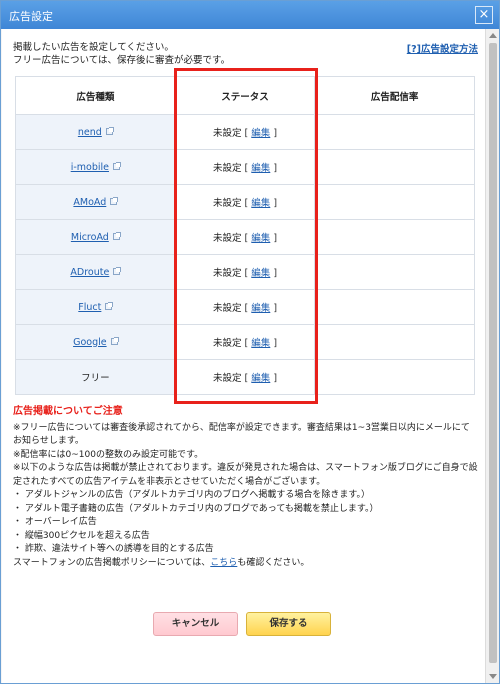 Image resolution: width=500 pixels, height=684 pixels. I want to click on edit-link-imobile: 編集, so click(260, 168).